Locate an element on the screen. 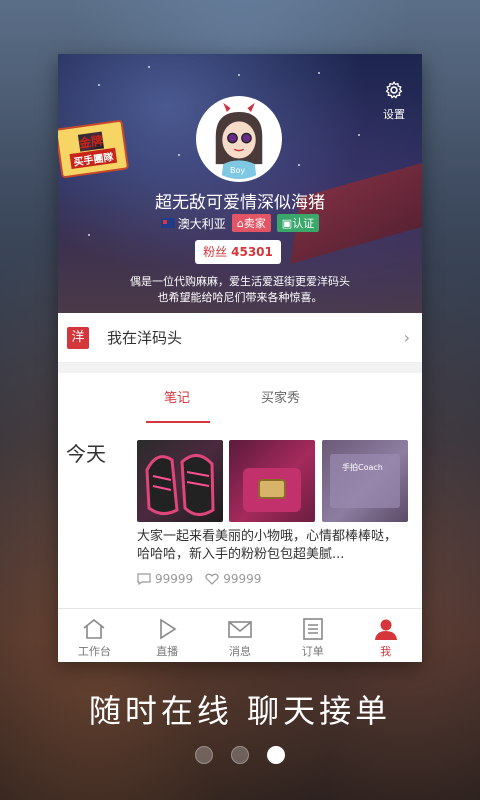 This screenshot has height=800, width=480. tab-buyer-show: 买家秀 is located at coordinates (280, 396).